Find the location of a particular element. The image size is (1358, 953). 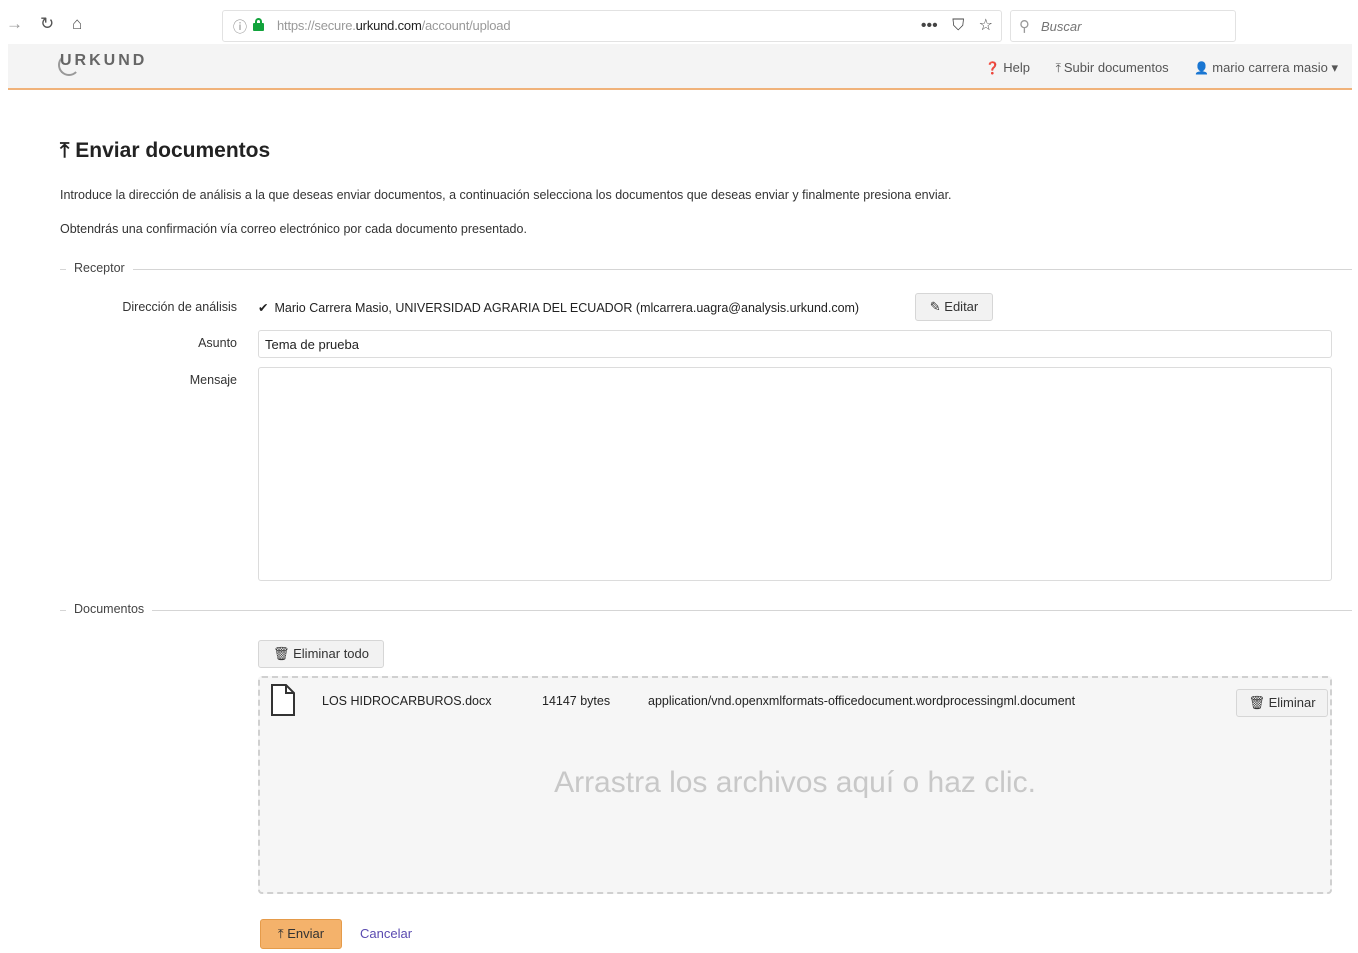

remove-file-label: Eliminar is located at coordinates (1292, 702).